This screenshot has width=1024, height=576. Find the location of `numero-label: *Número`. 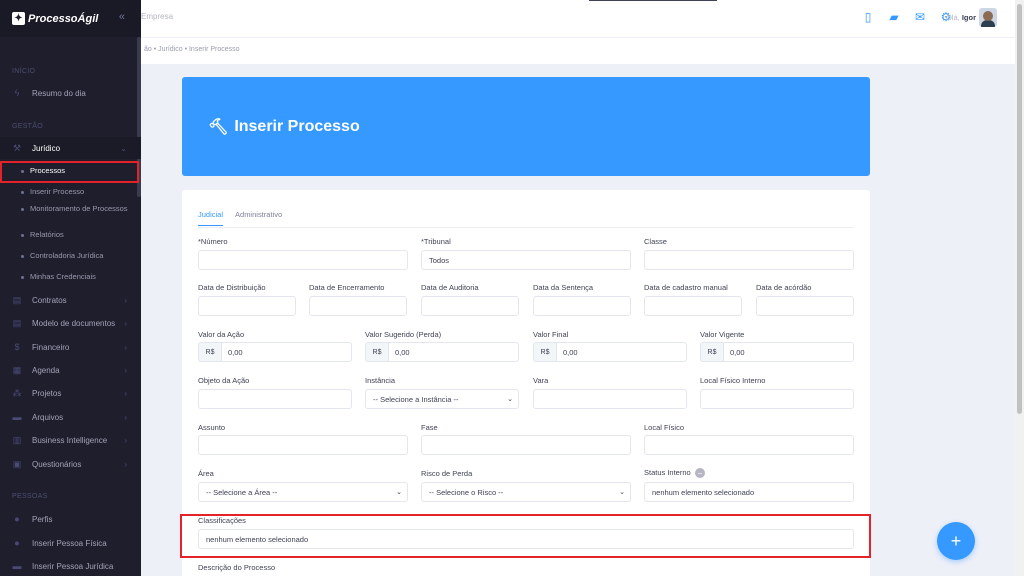

numero-label: *Número is located at coordinates (213, 241).